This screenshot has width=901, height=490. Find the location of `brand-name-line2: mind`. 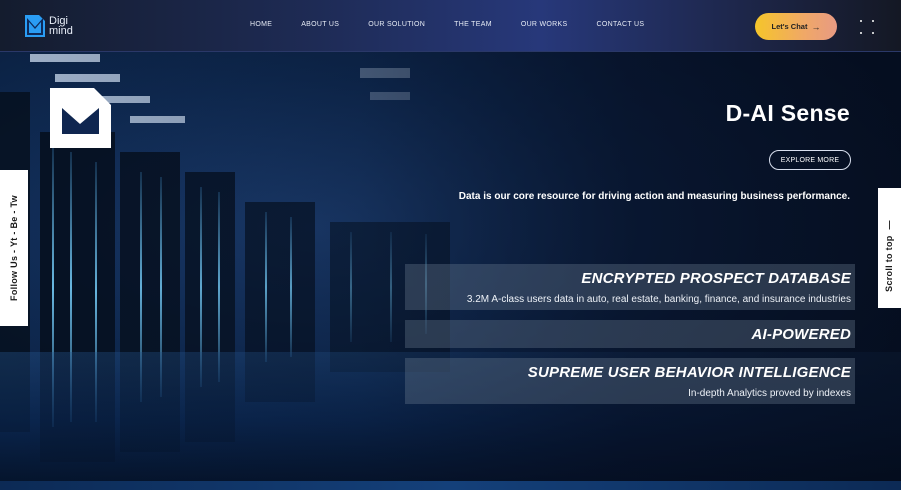

brand-name-line2: mind is located at coordinates (61, 31).